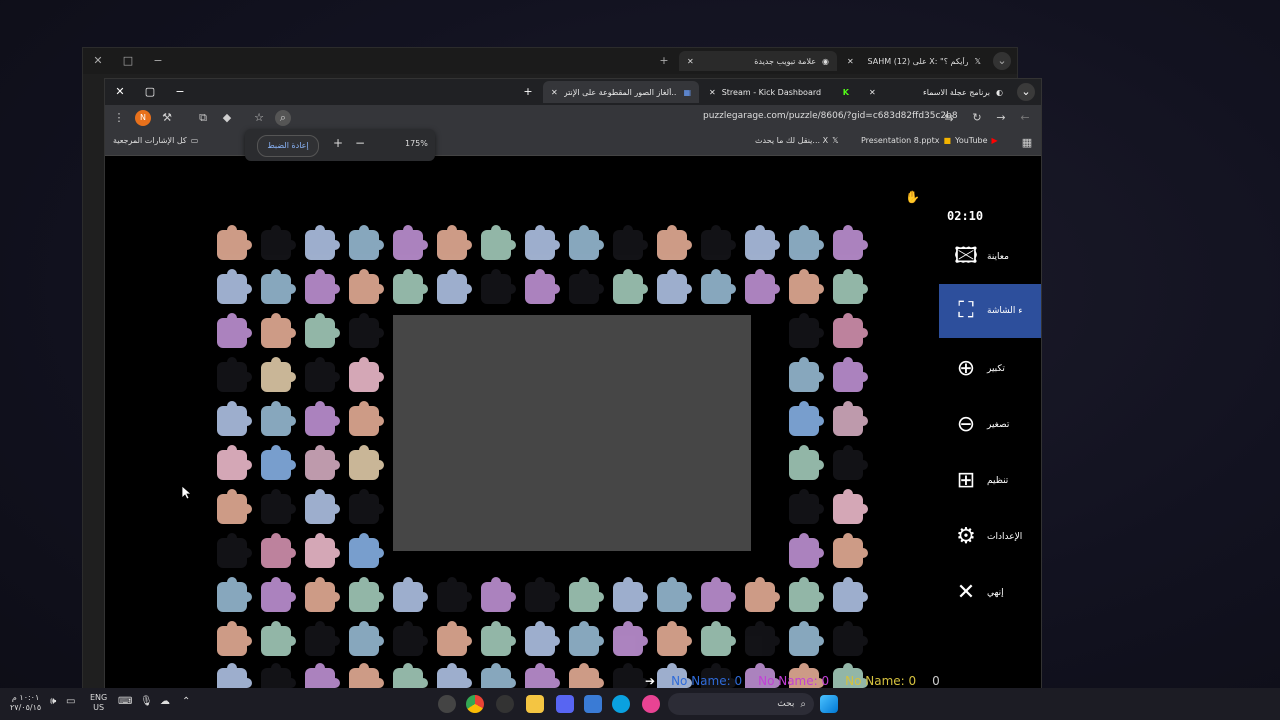  What do you see at coordinates (128, 61) in the screenshot?
I see `maximize-icon: □` at bounding box center [128, 61].